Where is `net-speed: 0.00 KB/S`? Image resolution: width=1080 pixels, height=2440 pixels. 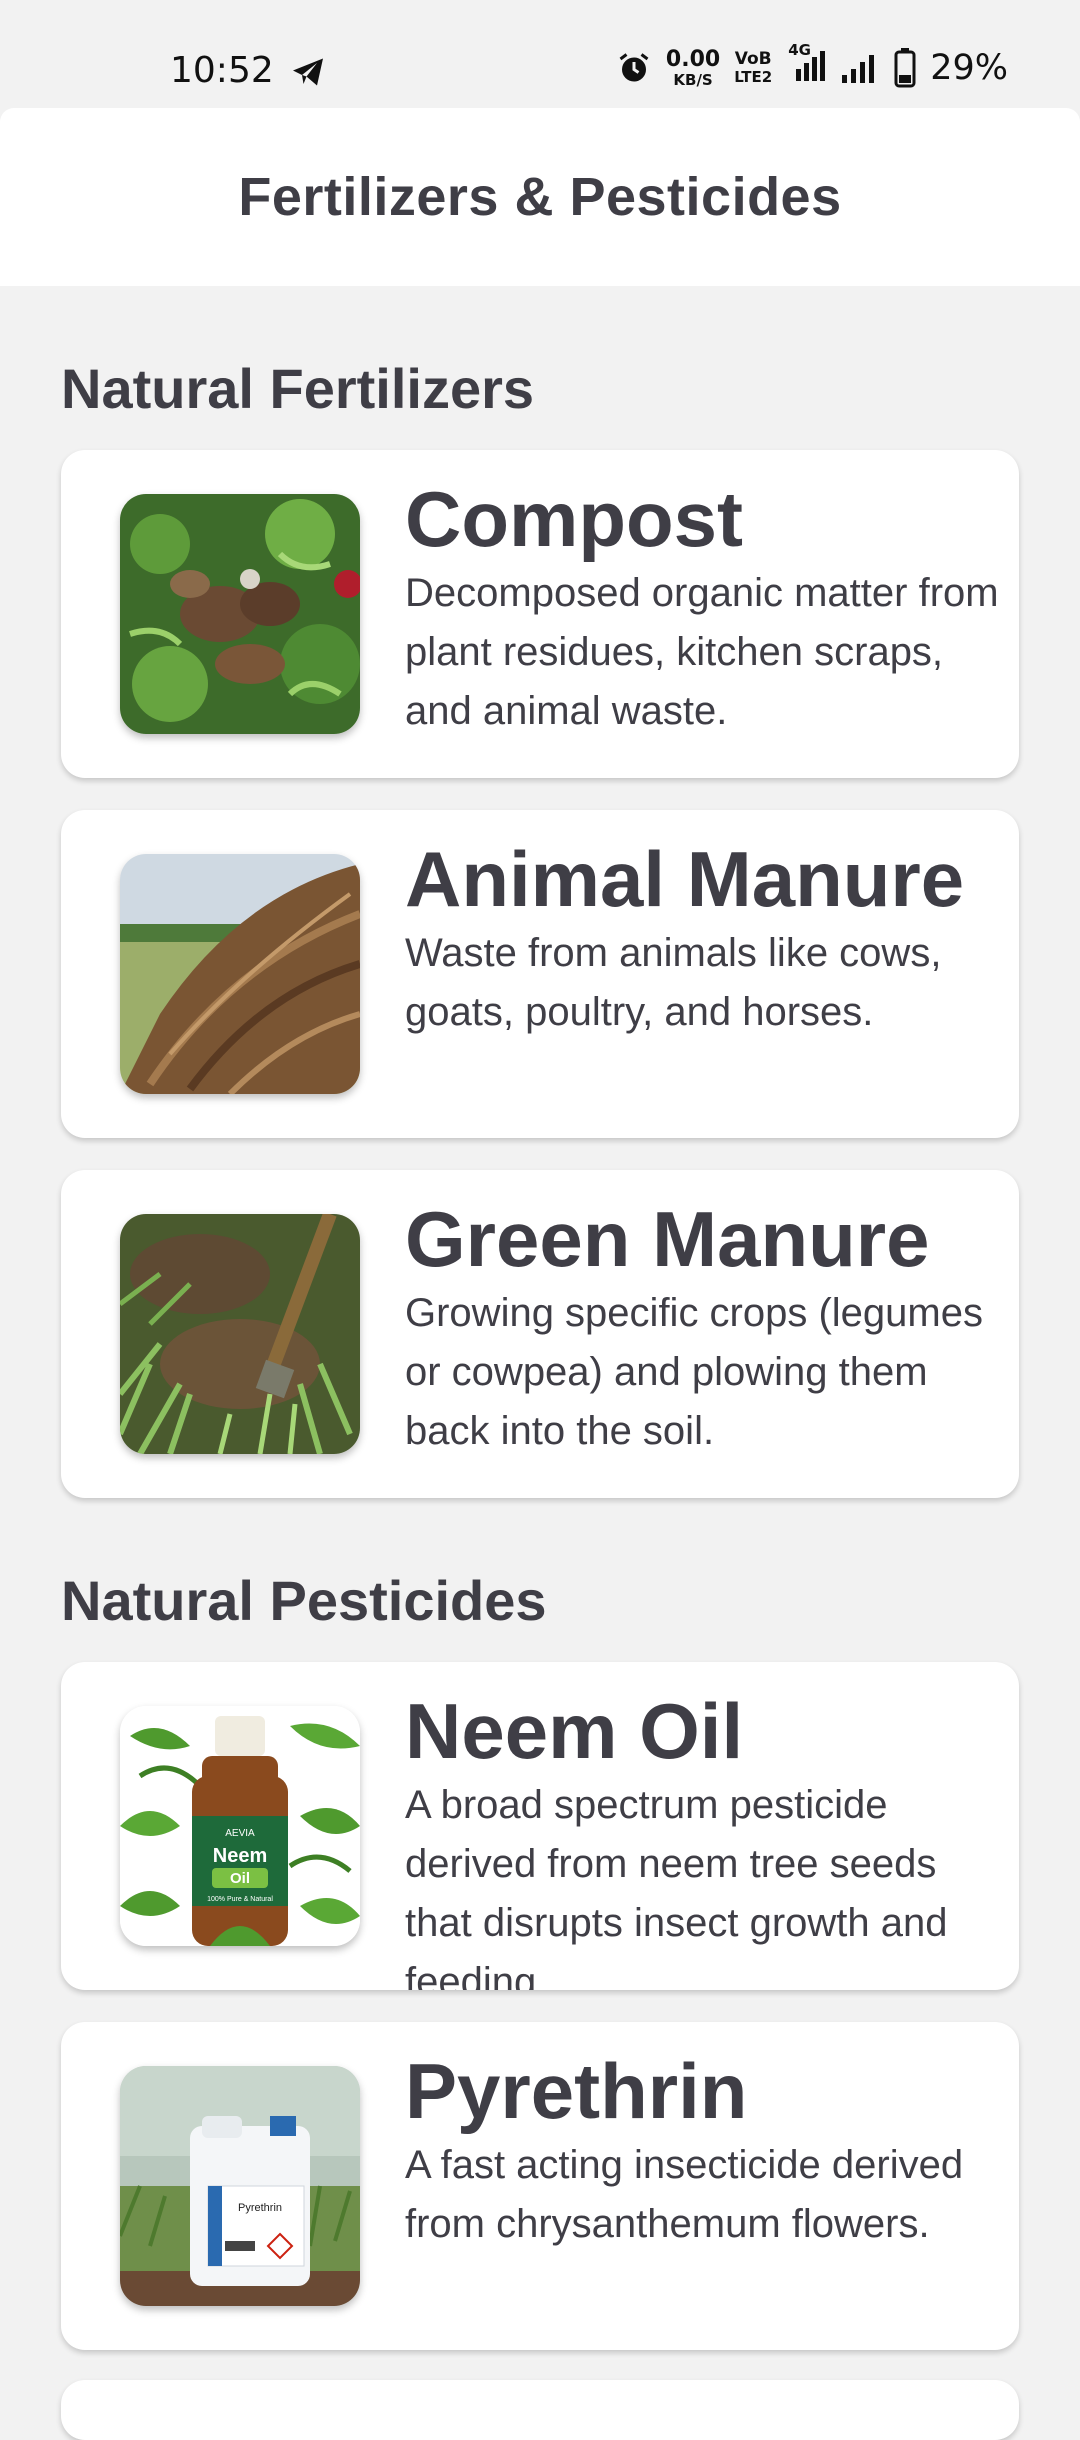 net-speed: 0.00 KB/S is located at coordinates (693, 67).